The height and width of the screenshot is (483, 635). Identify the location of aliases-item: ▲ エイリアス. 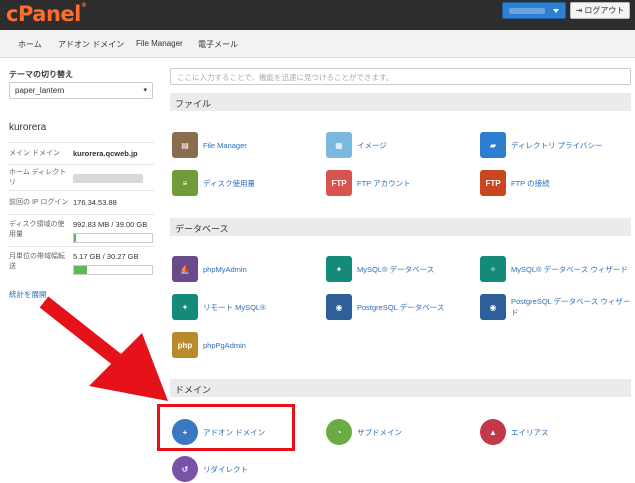
(514, 432).